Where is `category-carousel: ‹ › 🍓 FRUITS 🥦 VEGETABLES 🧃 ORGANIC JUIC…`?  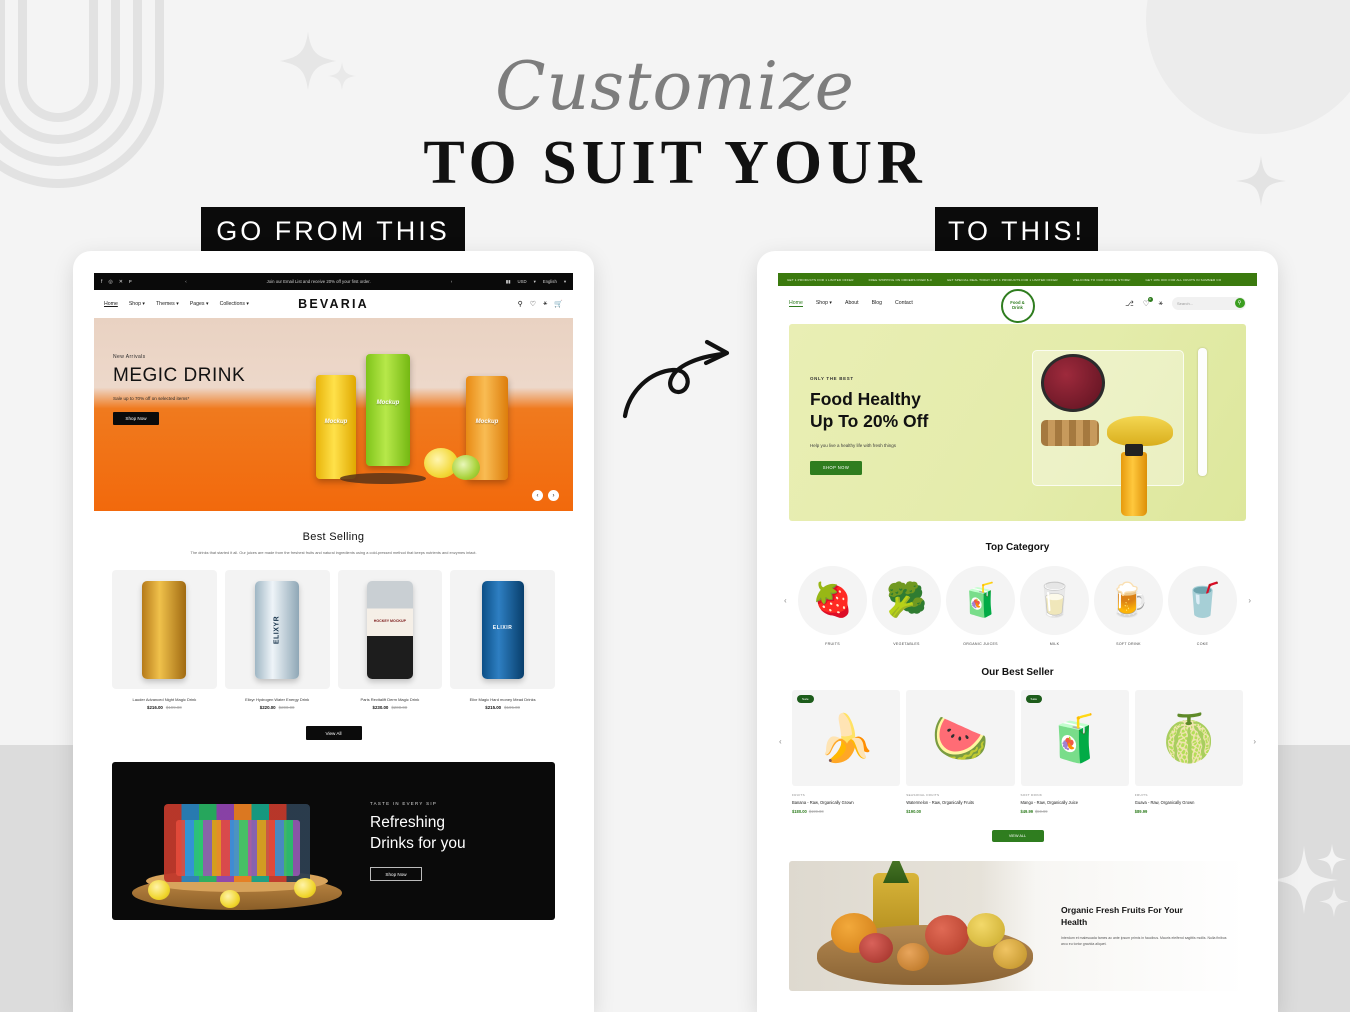 category-carousel: ‹ › 🍓 FRUITS 🥦 VEGETABLES 🧃 ORGANIC JUIC… is located at coordinates (1017, 606).